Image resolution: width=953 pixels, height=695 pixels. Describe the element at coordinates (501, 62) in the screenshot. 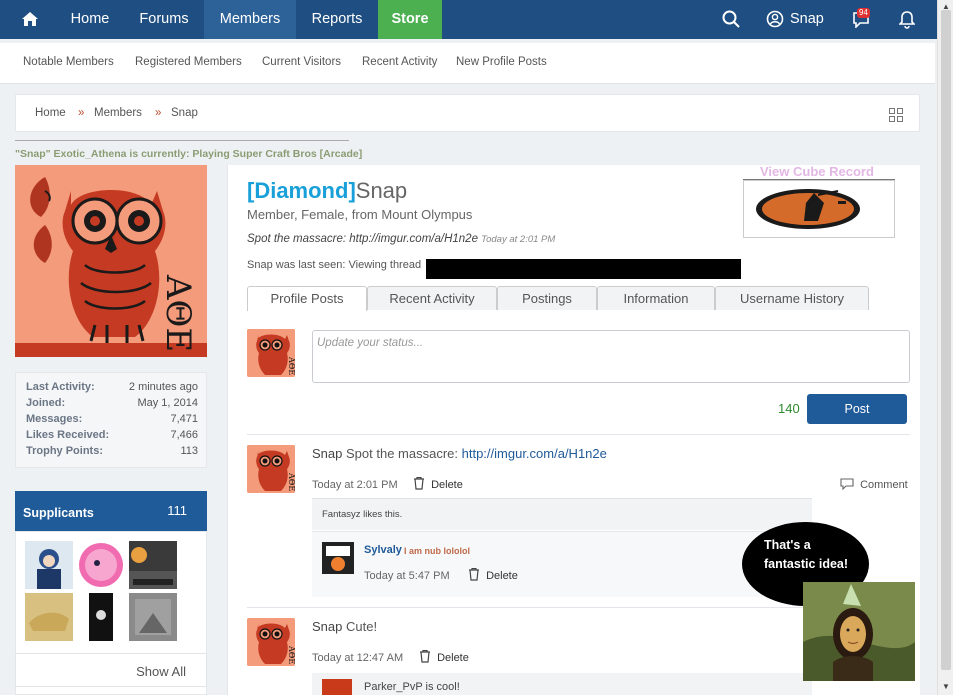

I see `subnav-new-profile-posts: New Profile Posts` at that location.